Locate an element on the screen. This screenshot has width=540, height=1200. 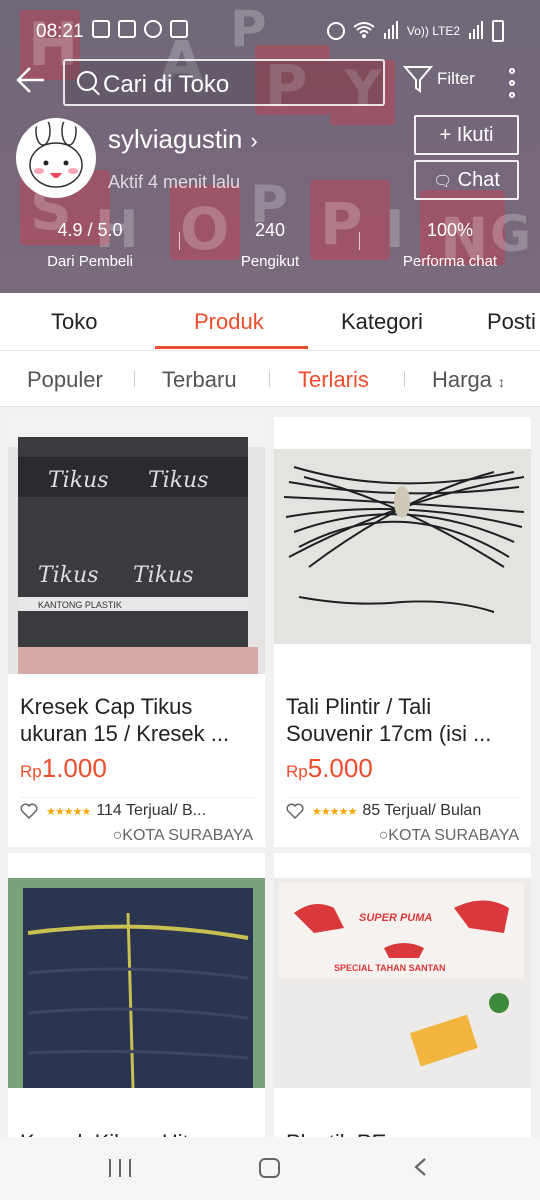
sort-populer: Populer is located at coordinates (65, 380).